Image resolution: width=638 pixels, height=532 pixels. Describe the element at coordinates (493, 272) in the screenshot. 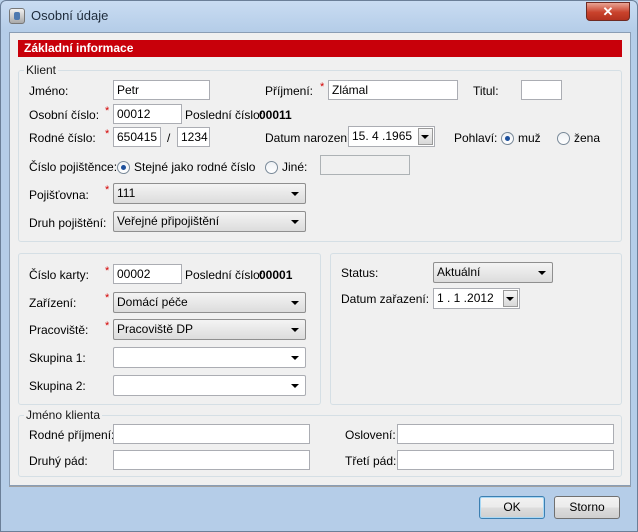

I see `status-select: Aktuální` at that location.